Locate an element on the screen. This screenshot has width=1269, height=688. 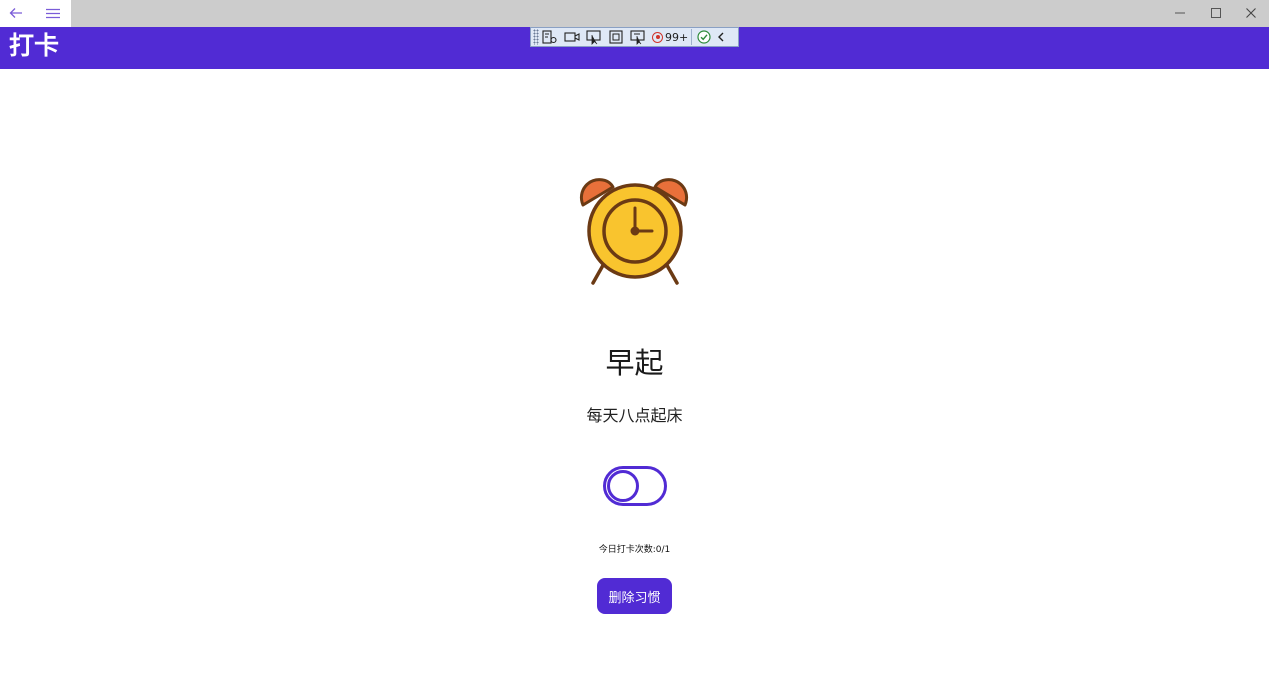
habit-title: 早起 is located at coordinates (634, 363).